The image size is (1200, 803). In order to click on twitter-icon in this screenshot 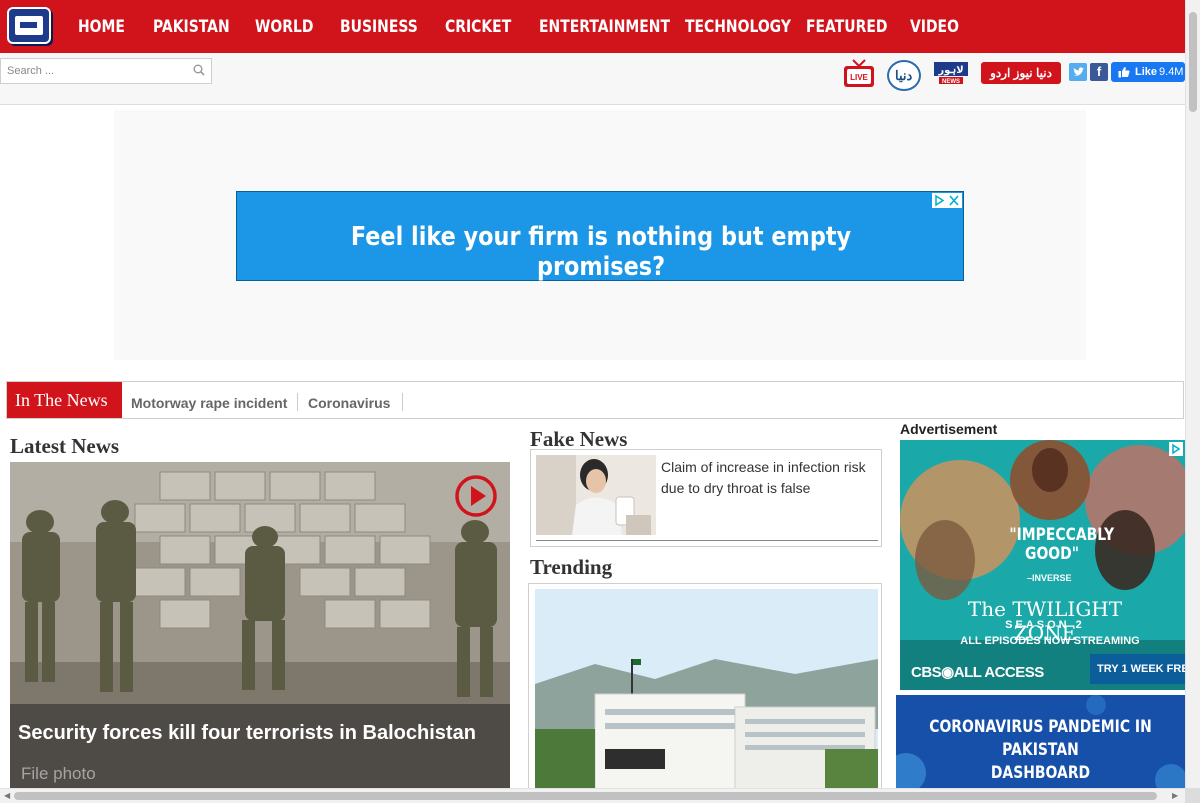, I will do `click(1078, 72)`.